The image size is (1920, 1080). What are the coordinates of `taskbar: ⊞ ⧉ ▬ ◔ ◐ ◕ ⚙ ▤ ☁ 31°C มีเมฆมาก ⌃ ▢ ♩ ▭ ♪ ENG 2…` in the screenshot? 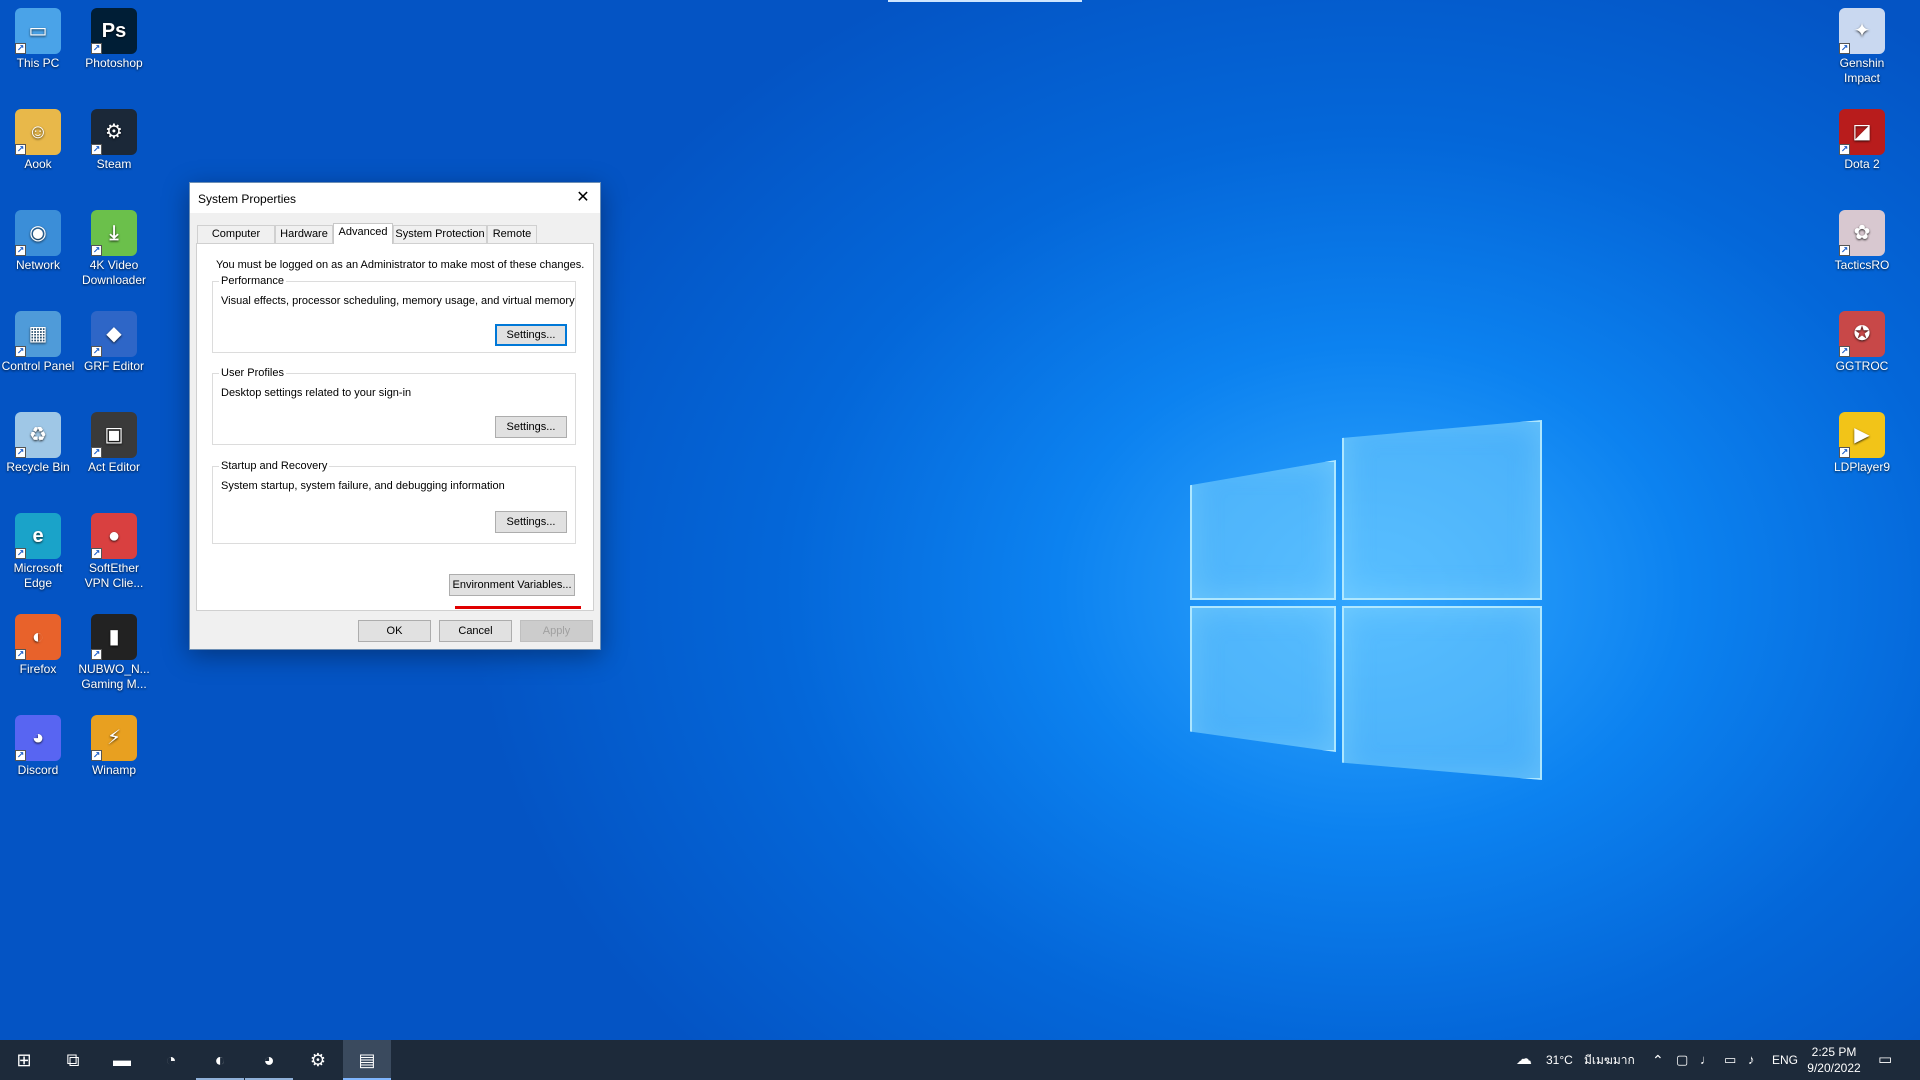 It's located at (960, 1060).